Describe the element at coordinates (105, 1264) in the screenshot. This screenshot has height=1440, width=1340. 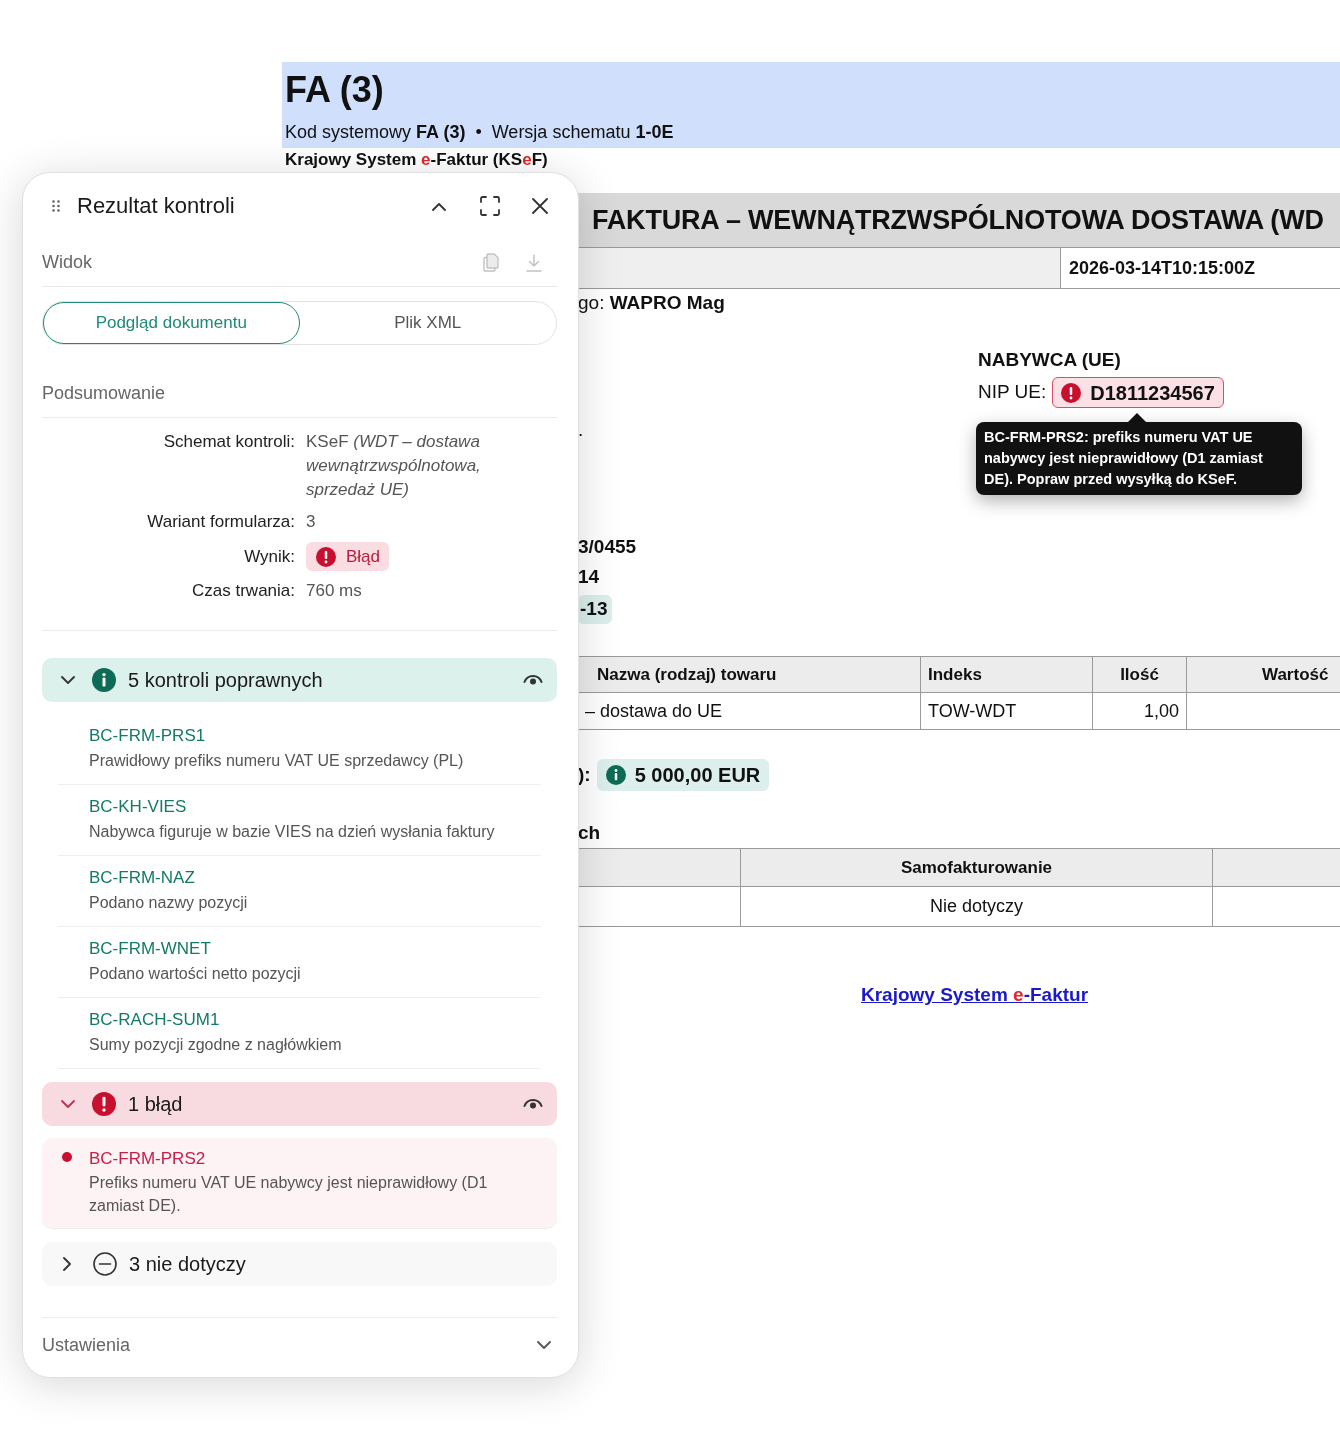
I see `minus-circle-icon` at that location.